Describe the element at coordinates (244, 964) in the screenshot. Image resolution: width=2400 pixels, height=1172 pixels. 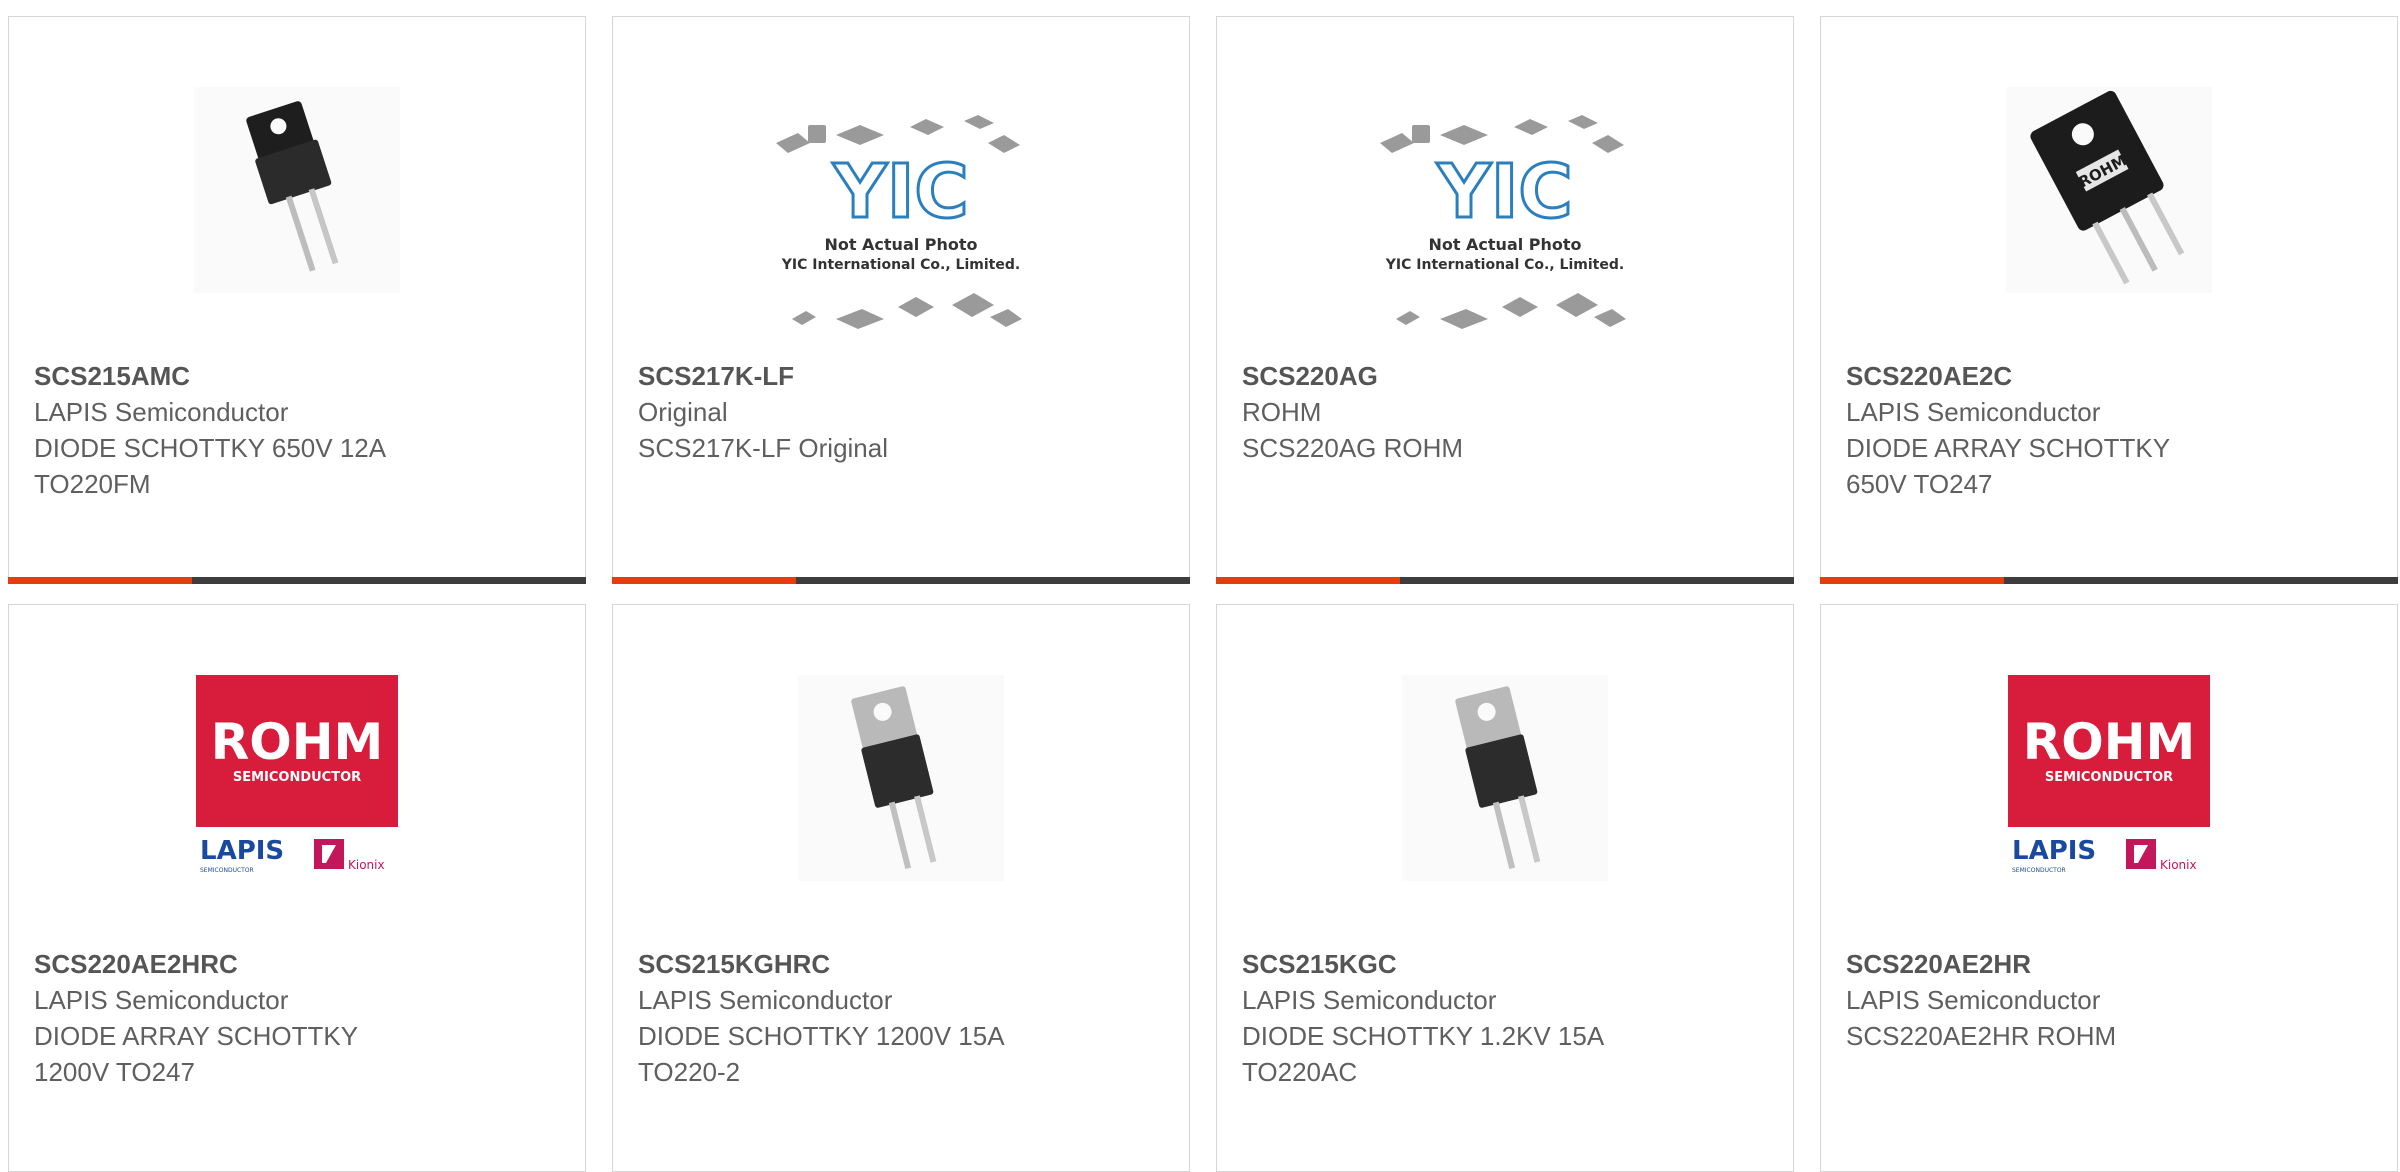
I see `part-number-link: SCS220AE2HRC` at that location.